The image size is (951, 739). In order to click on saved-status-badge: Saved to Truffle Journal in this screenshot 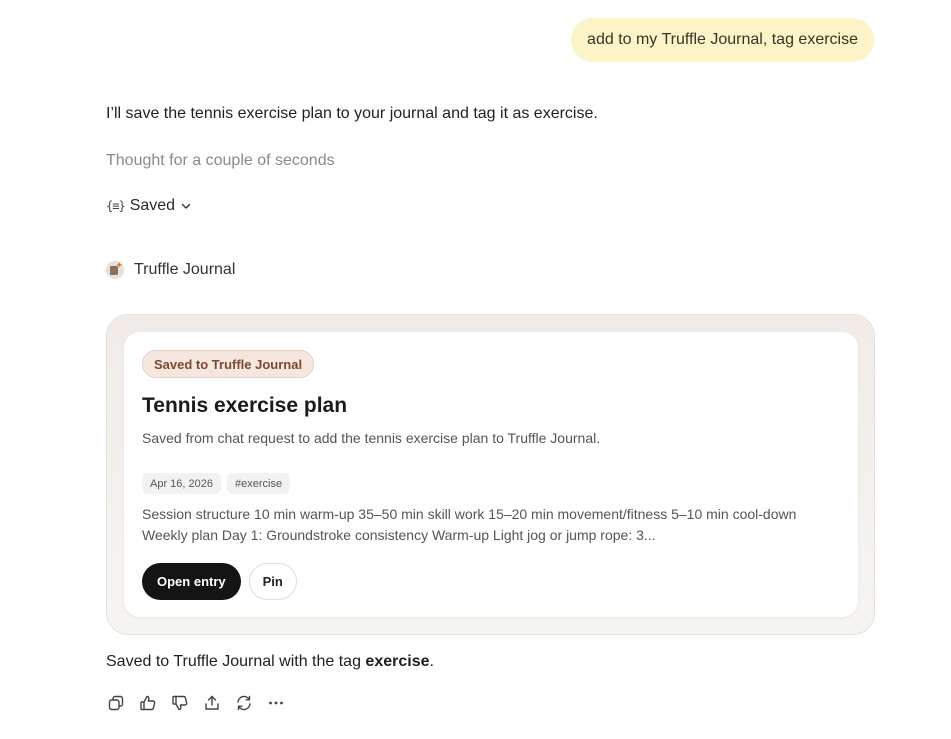, I will do `click(228, 364)`.